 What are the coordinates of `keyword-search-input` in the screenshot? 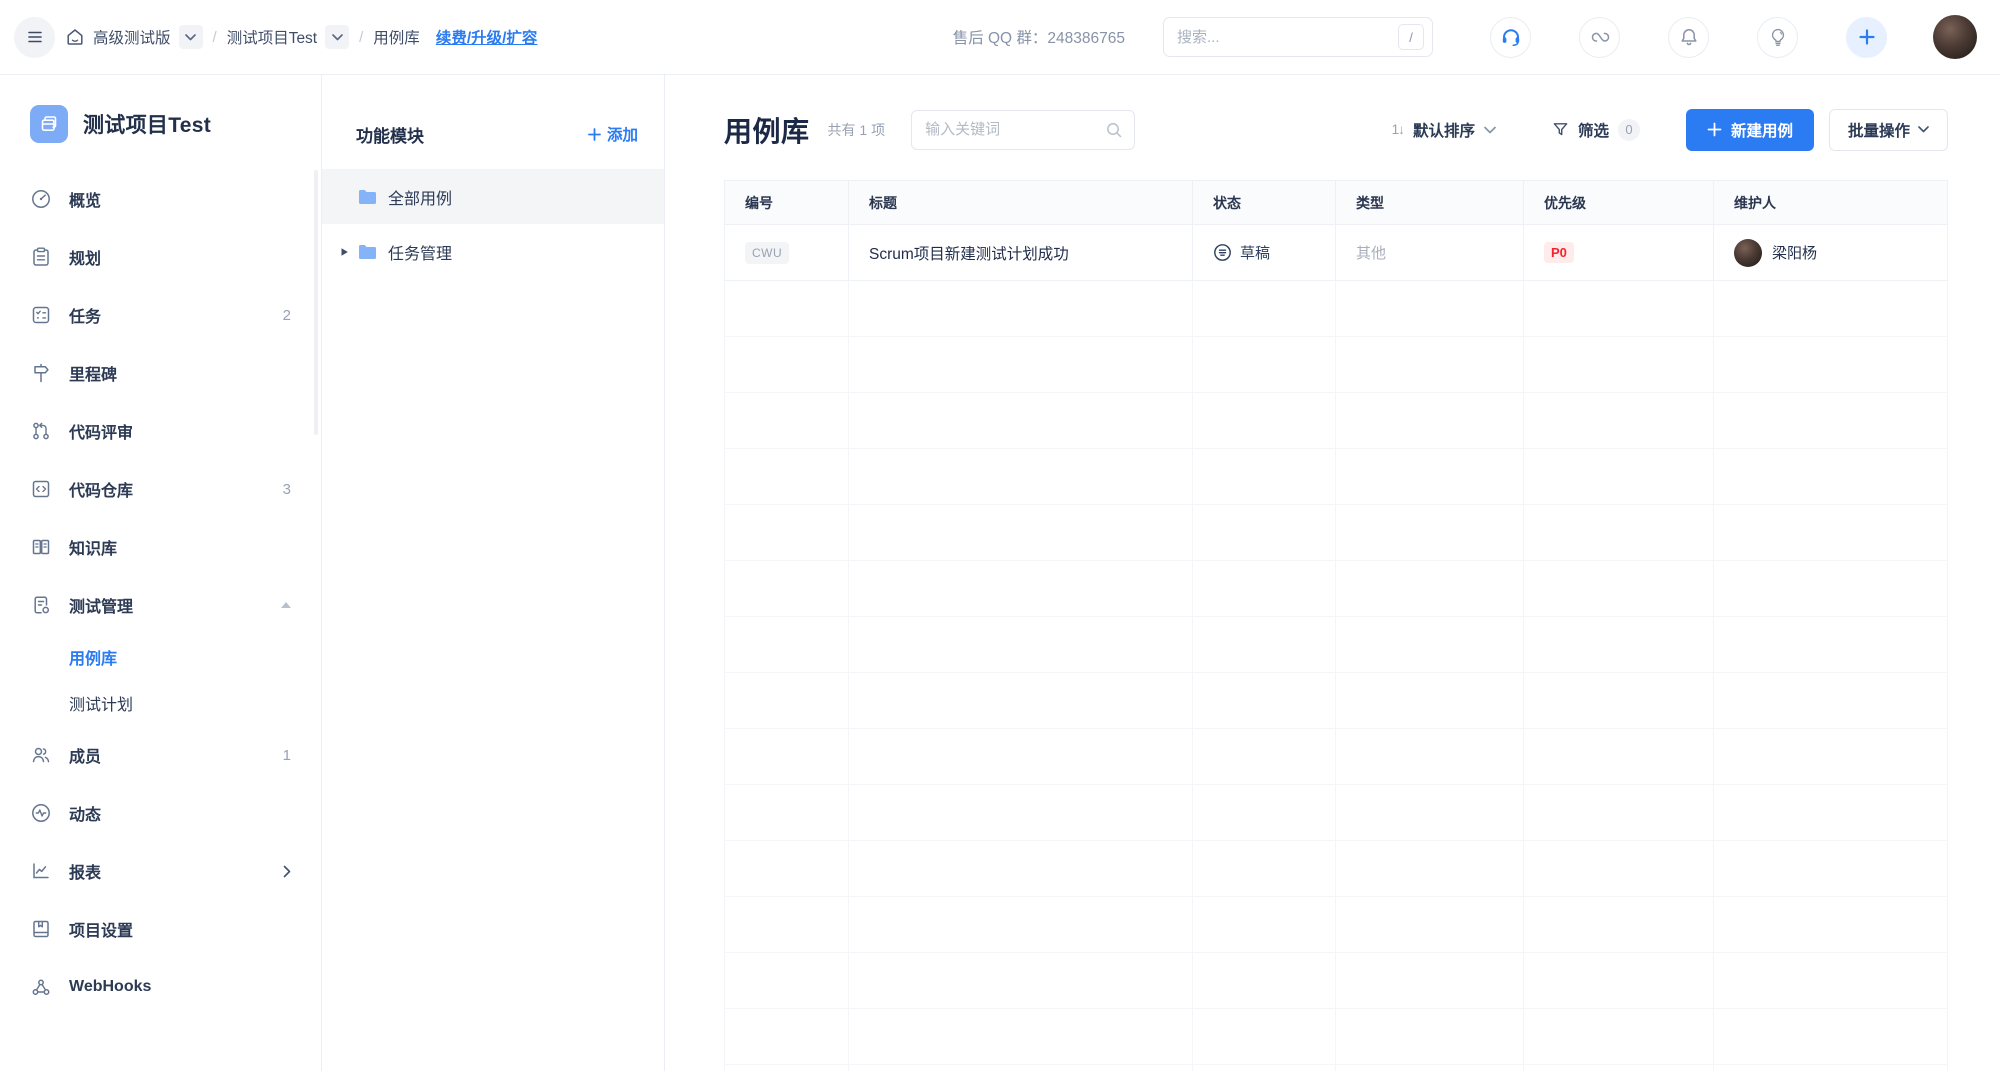 It's located at (1015, 129).